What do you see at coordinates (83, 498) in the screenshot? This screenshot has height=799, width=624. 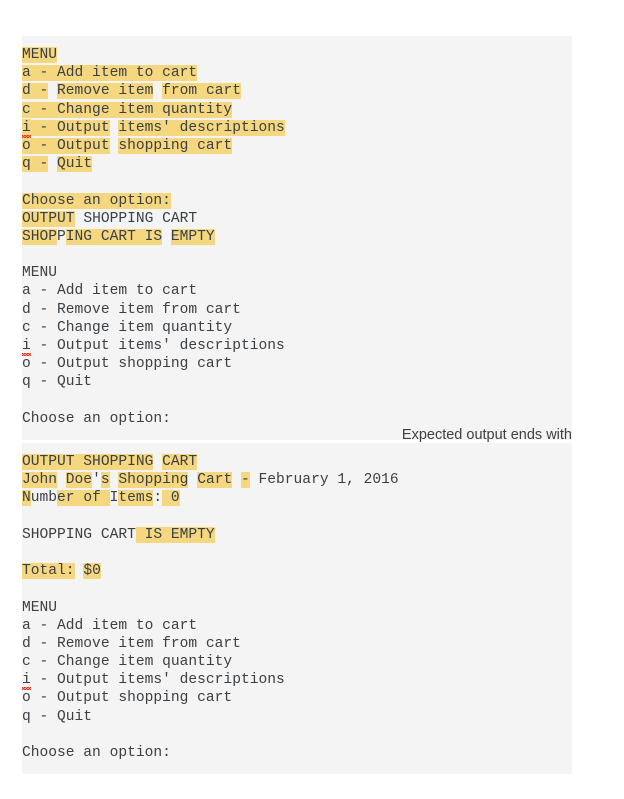 I see `highlight-segment: er of` at bounding box center [83, 498].